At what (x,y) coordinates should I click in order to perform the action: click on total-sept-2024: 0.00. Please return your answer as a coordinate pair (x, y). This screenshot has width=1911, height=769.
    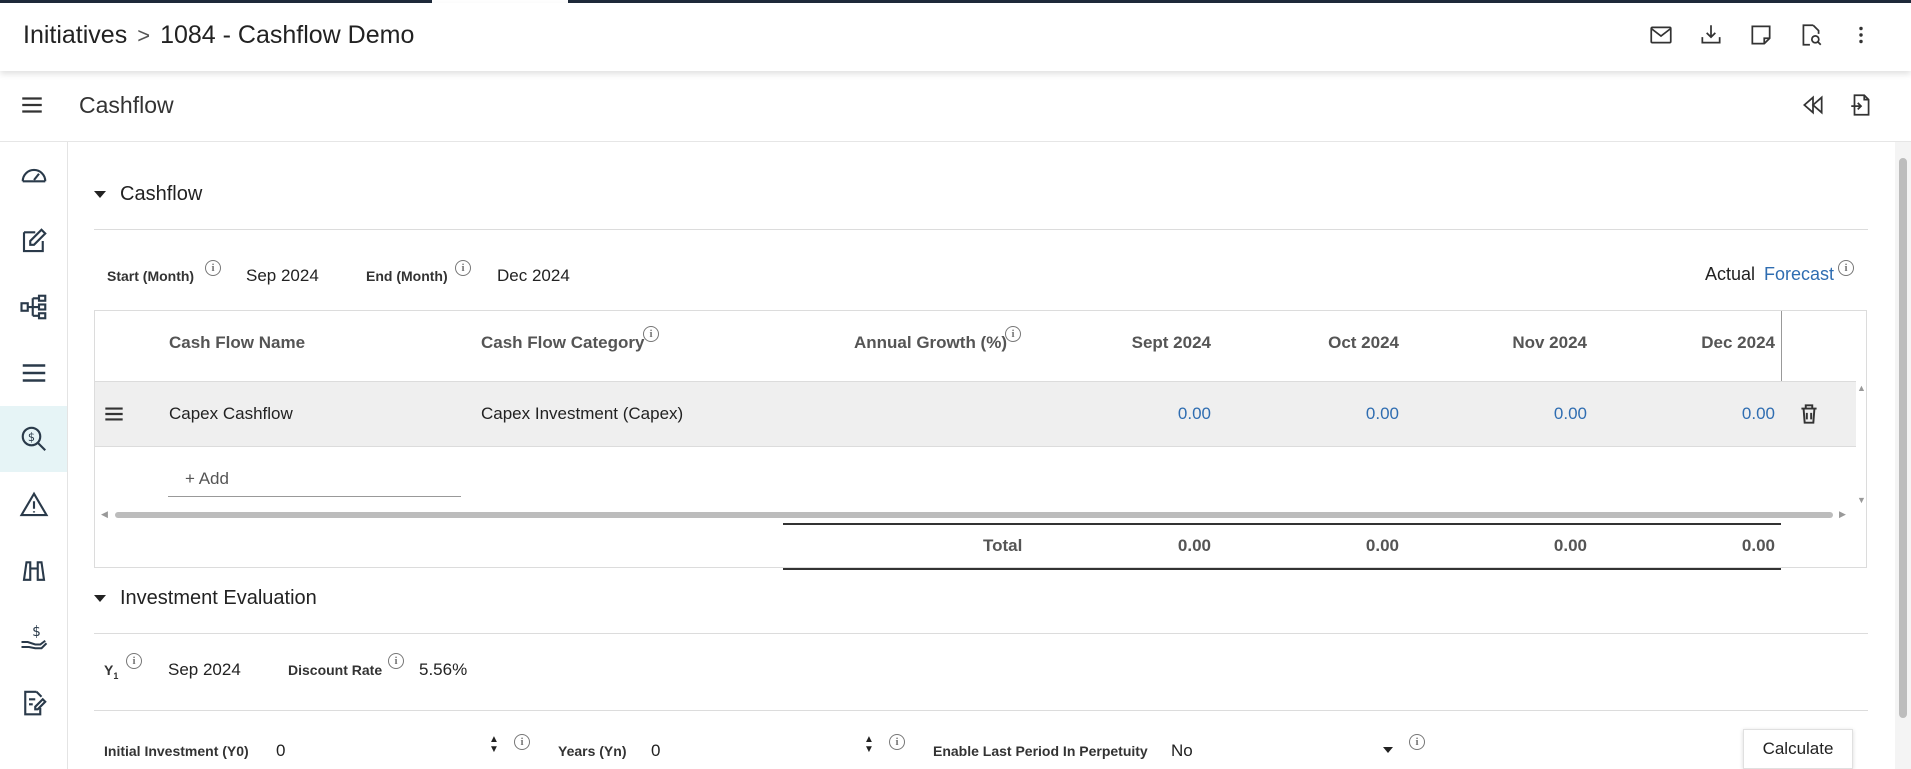
    Looking at the image, I should click on (1194, 545).